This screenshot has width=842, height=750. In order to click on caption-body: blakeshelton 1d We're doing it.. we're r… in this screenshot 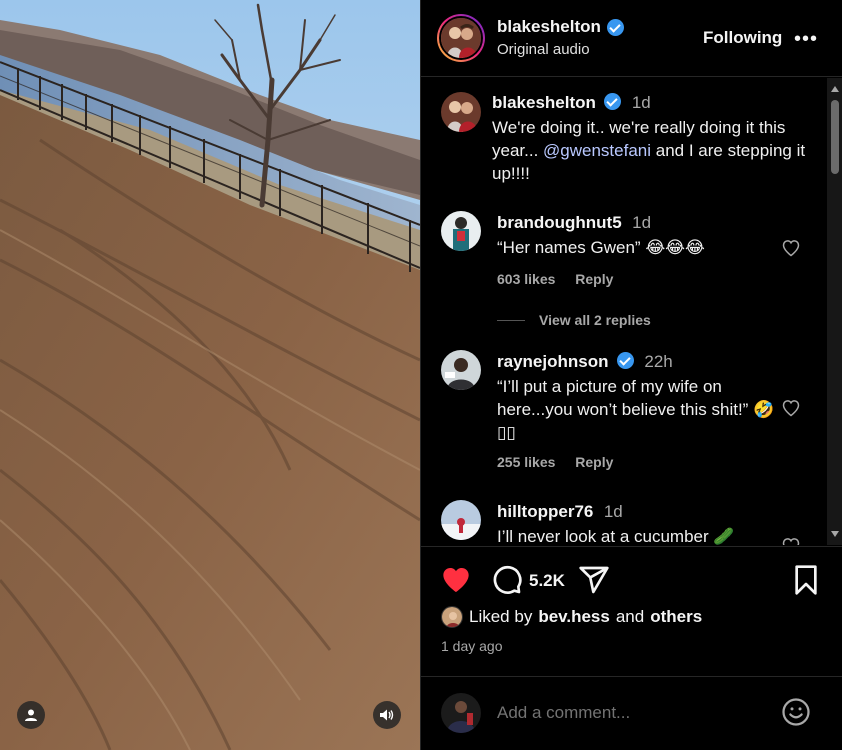, I will do `click(652, 139)`.